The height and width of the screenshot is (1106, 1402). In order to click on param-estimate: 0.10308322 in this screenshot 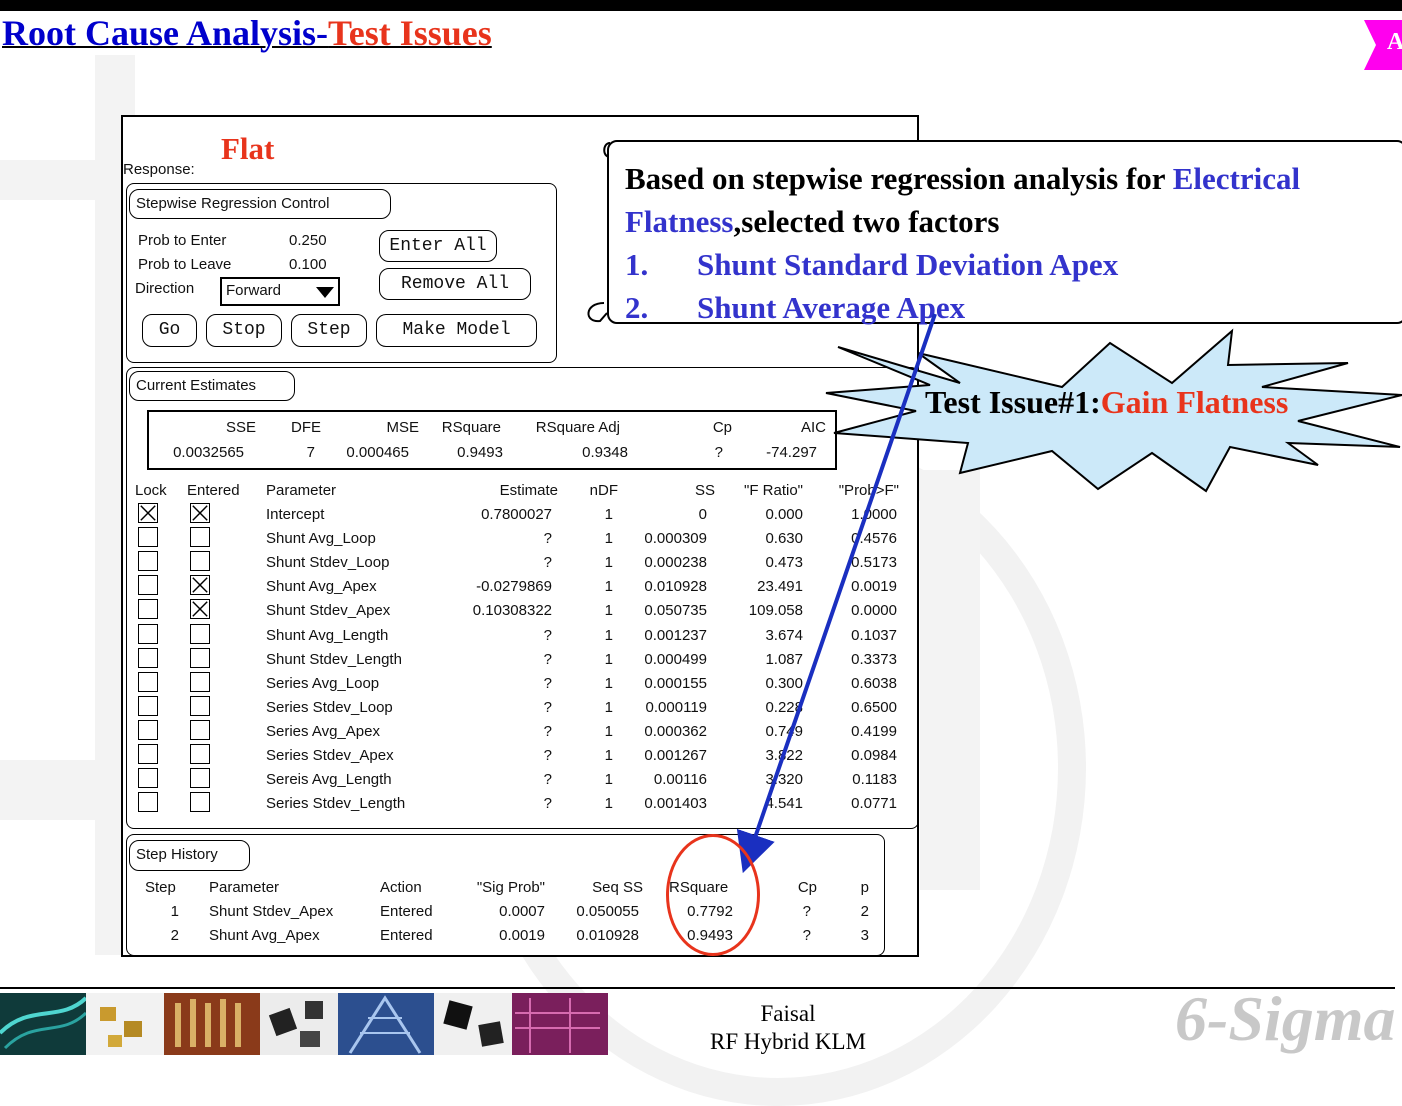, I will do `click(512, 611)`.